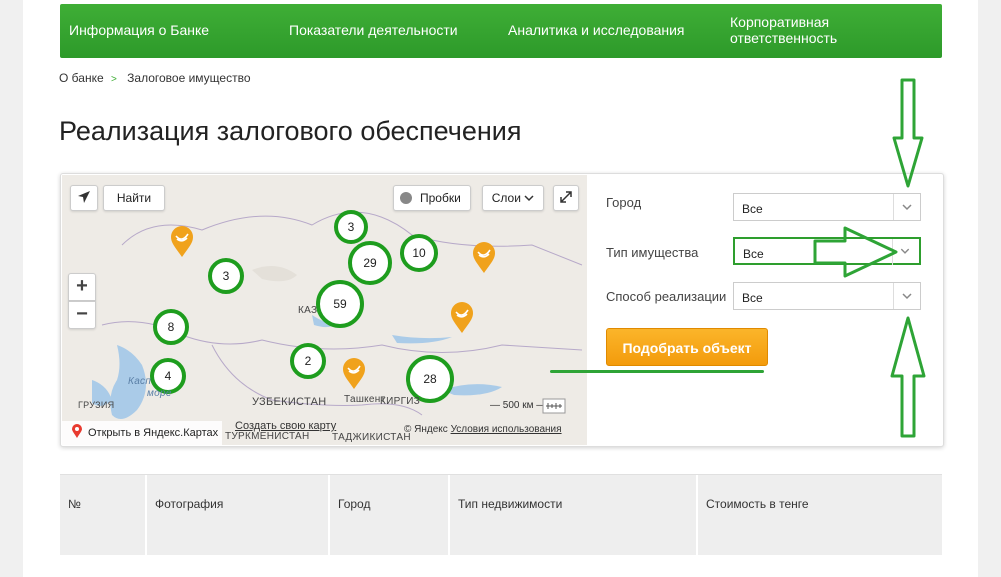  What do you see at coordinates (134, 198) in the screenshot?
I see `find-button: Найти` at bounding box center [134, 198].